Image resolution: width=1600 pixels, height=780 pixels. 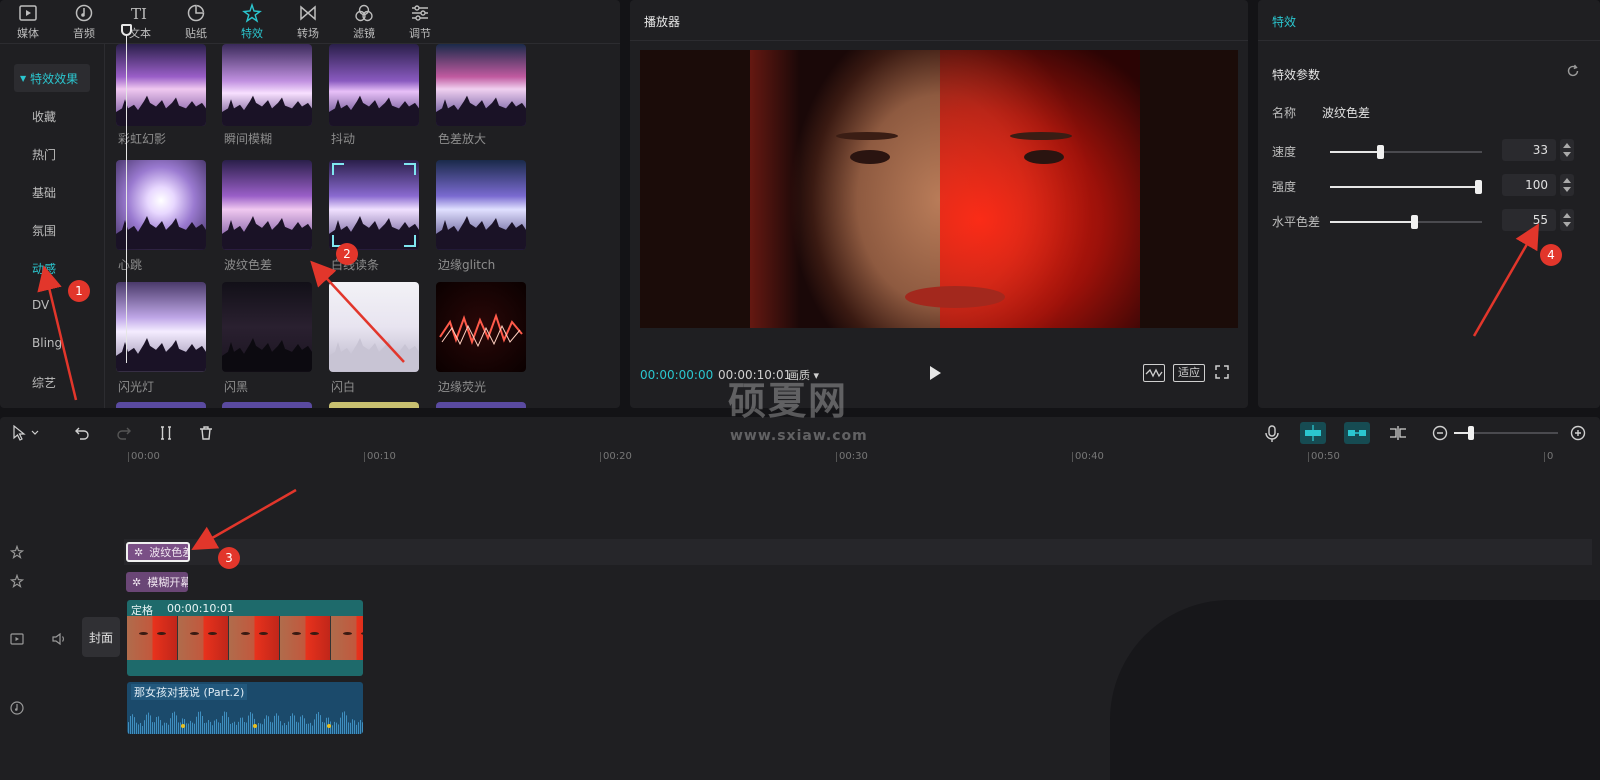 I want to click on tab-sticker-label: 贴纸, so click(x=196, y=33).